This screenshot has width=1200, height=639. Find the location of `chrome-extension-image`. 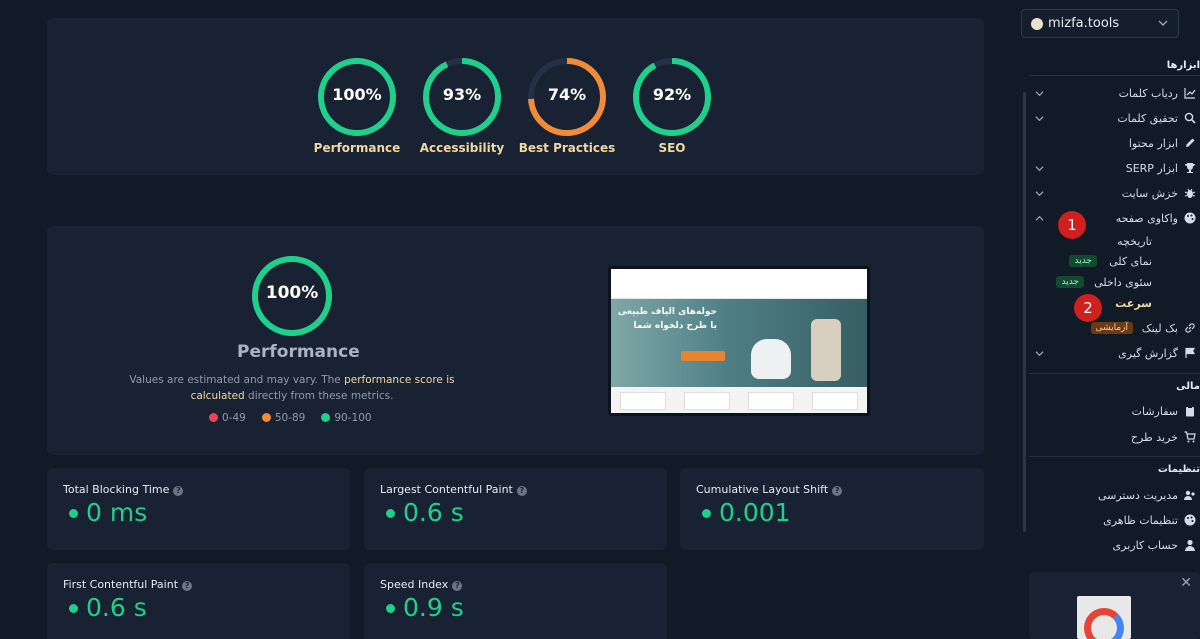

chrome-extension-image is located at coordinates (1104, 617).